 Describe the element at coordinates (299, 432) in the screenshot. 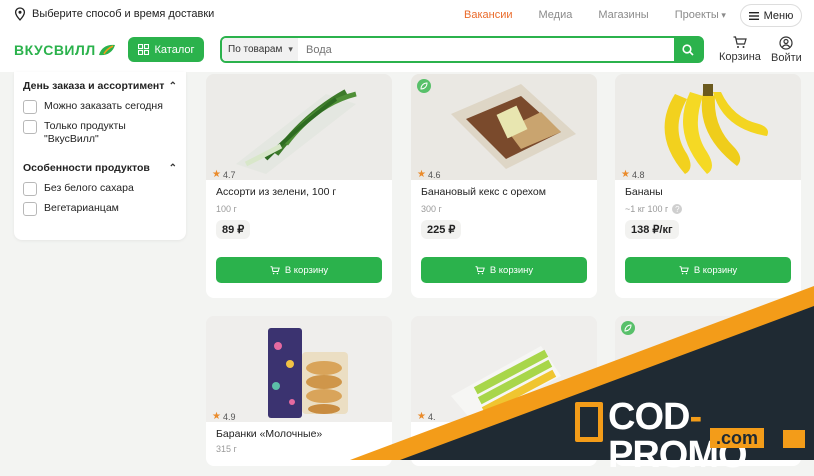

I see `product-name: Баранки «Молочные»` at that location.